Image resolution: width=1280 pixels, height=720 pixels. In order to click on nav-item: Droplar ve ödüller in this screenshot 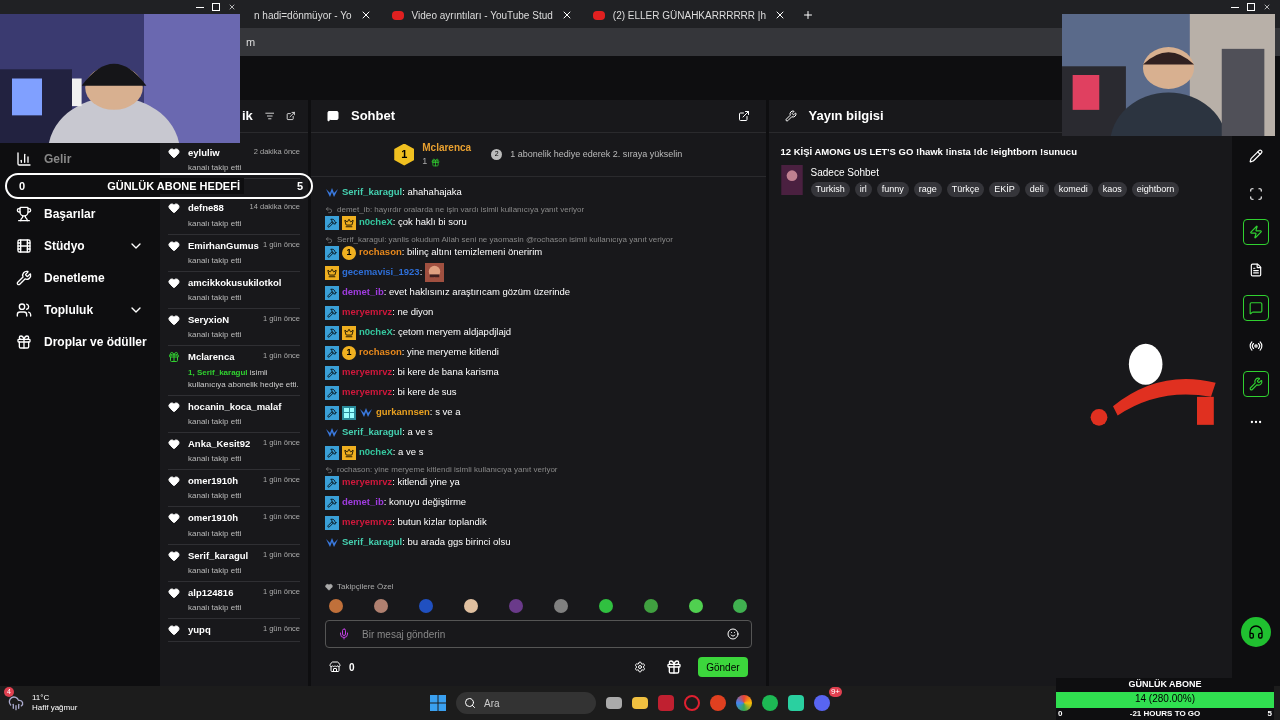, I will do `click(80, 342)`.